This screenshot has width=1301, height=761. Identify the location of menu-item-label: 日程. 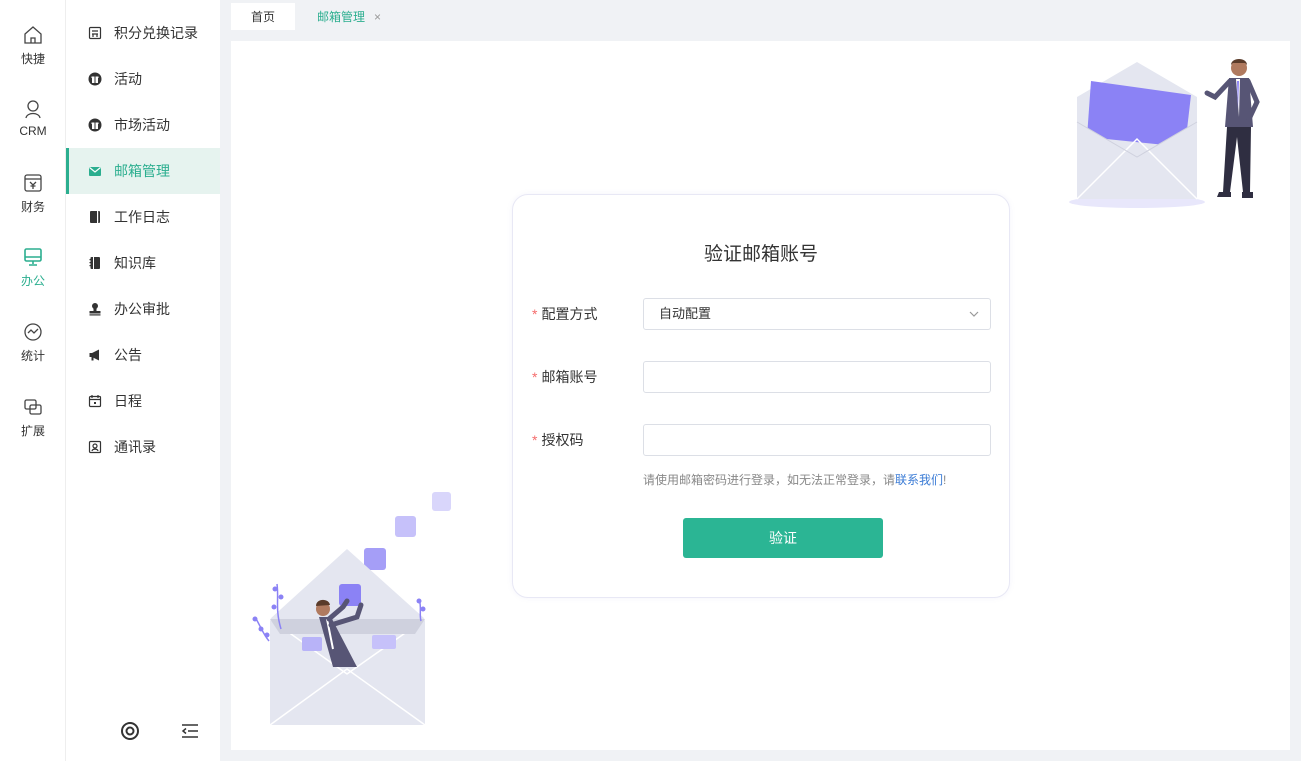
(128, 401).